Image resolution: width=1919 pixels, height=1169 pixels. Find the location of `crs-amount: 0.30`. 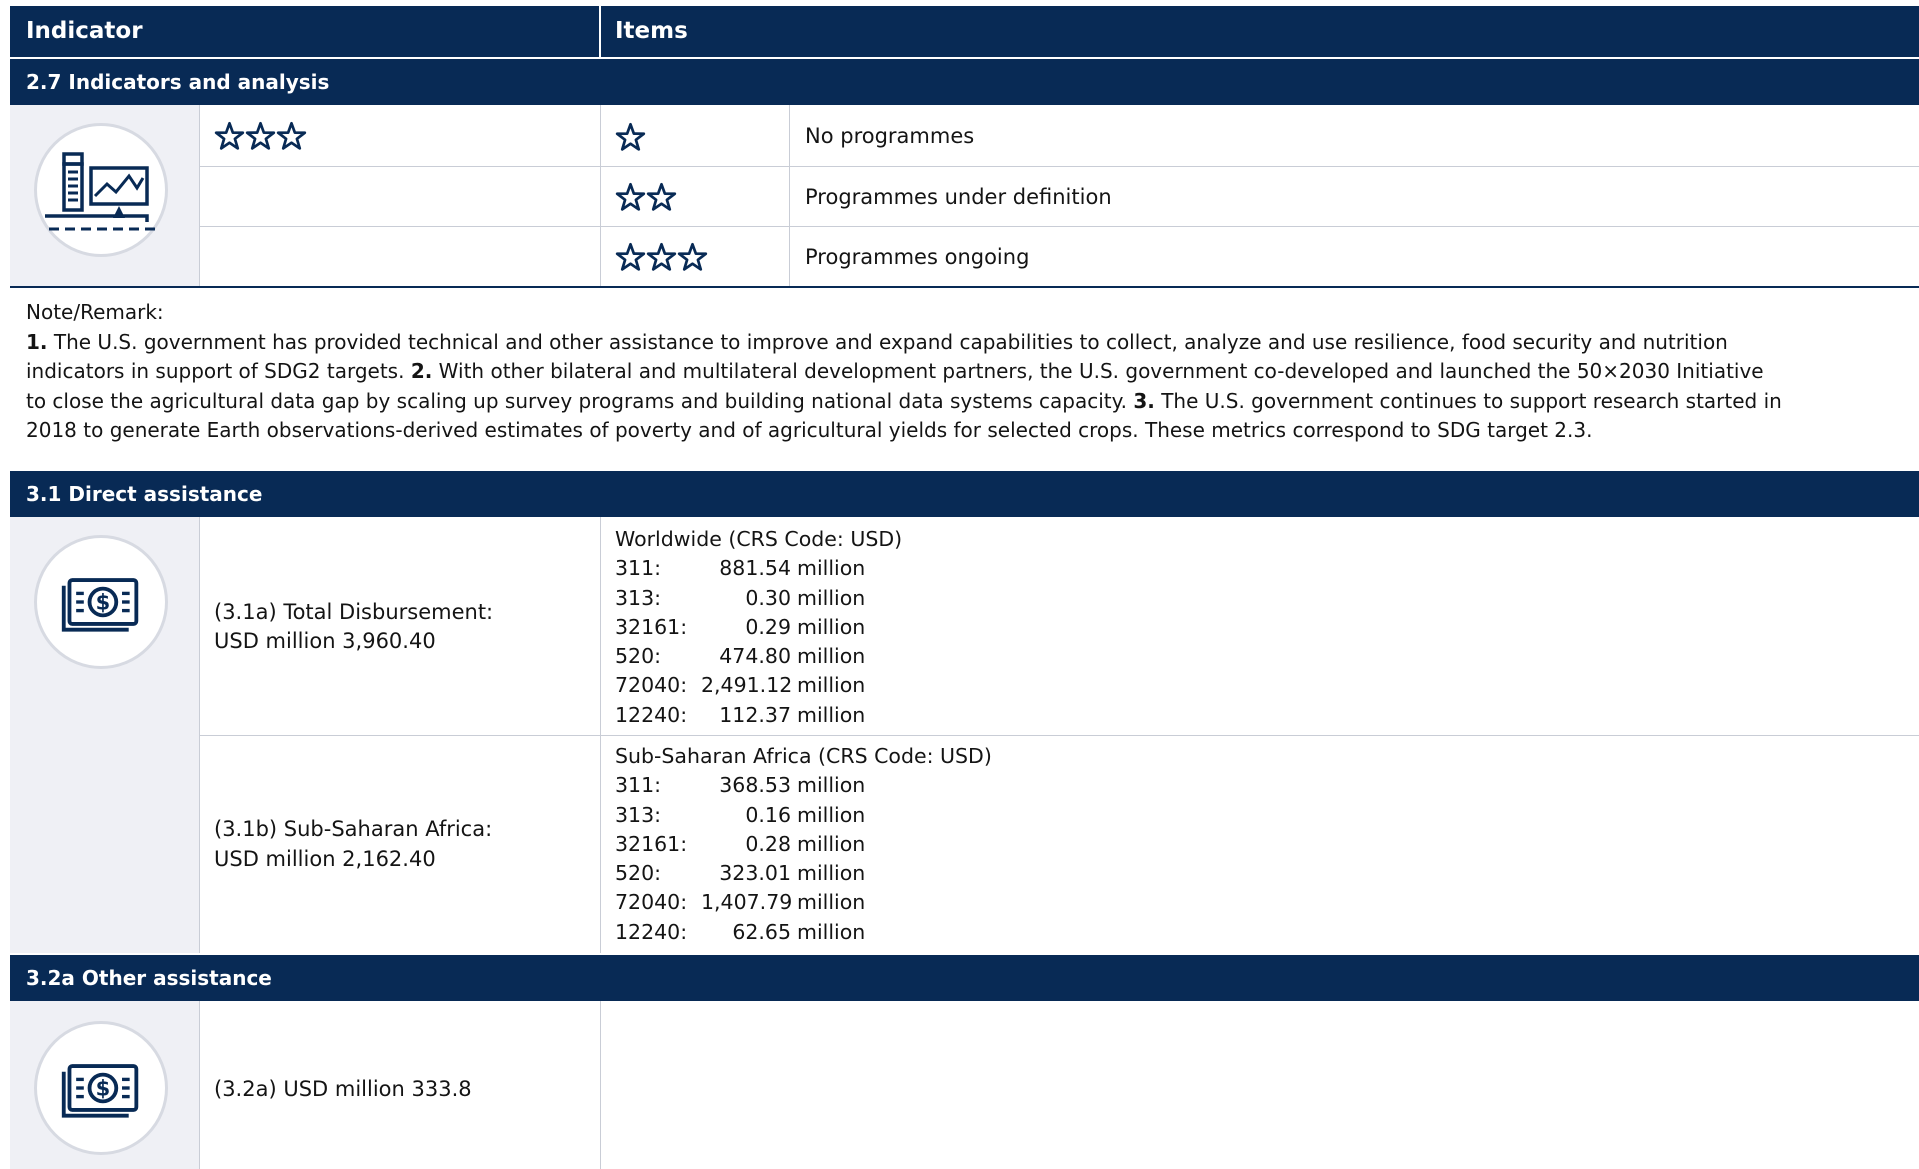

crs-amount: 0.30 is located at coordinates (768, 597).